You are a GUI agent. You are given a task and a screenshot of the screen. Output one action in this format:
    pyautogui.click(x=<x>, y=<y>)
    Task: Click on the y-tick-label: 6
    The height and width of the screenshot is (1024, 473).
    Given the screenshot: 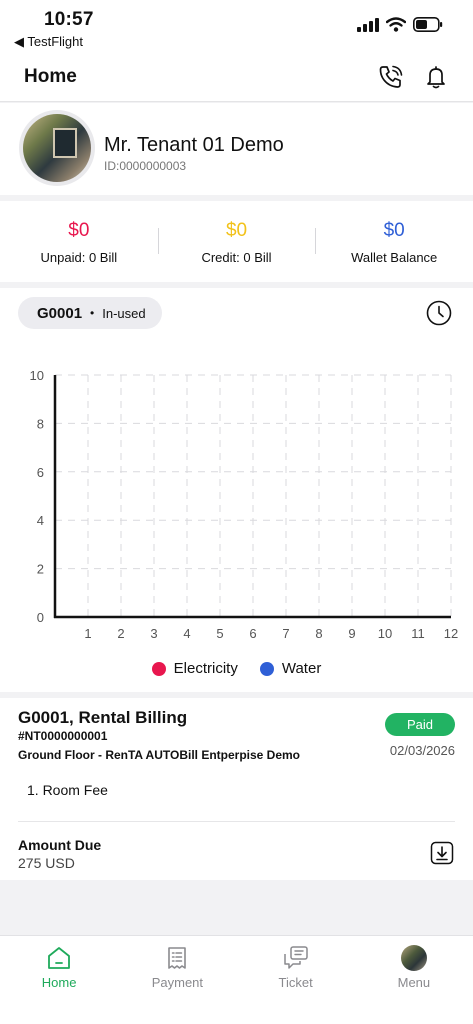 What is the action you would take?
    pyautogui.click(x=40, y=472)
    